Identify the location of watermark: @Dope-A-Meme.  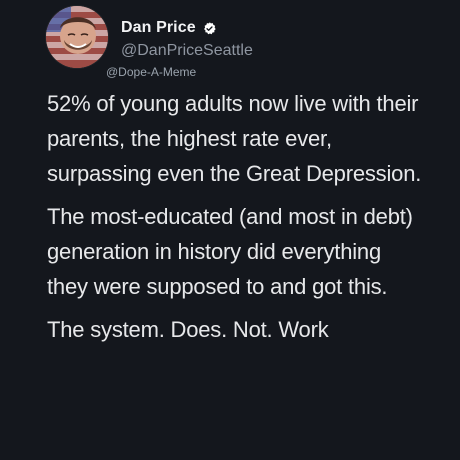
(151, 72).